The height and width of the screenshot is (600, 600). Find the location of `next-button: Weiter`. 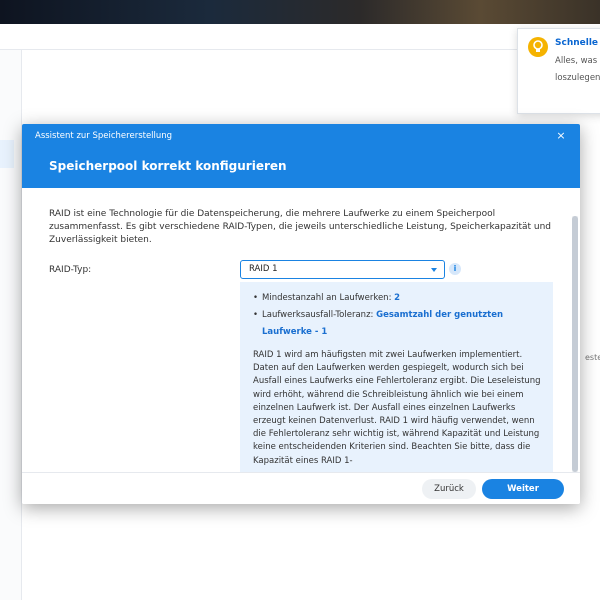

next-button: Weiter is located at coordinates (523, 489).